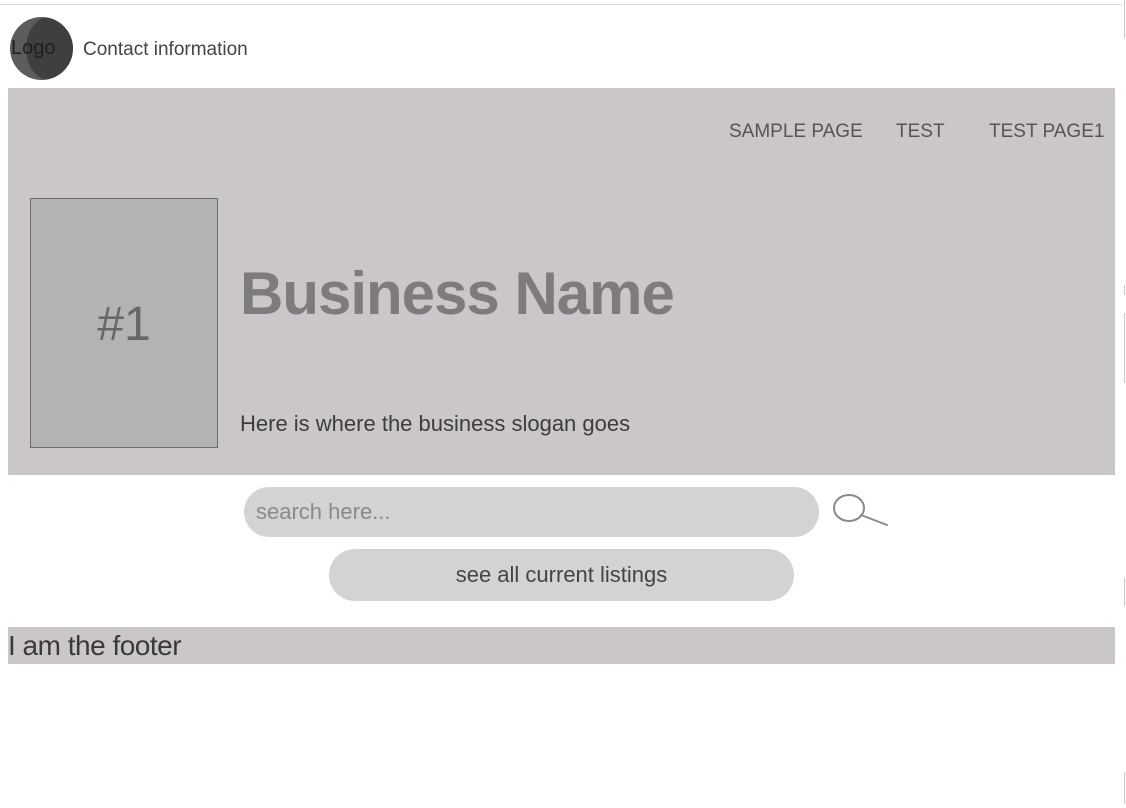 The width and height of the screenshot is (1126, 808). What do you see at coordinates (561, 645) in the screenshot?
I see `footer: I am the footer` at bounding box center [561, 645].